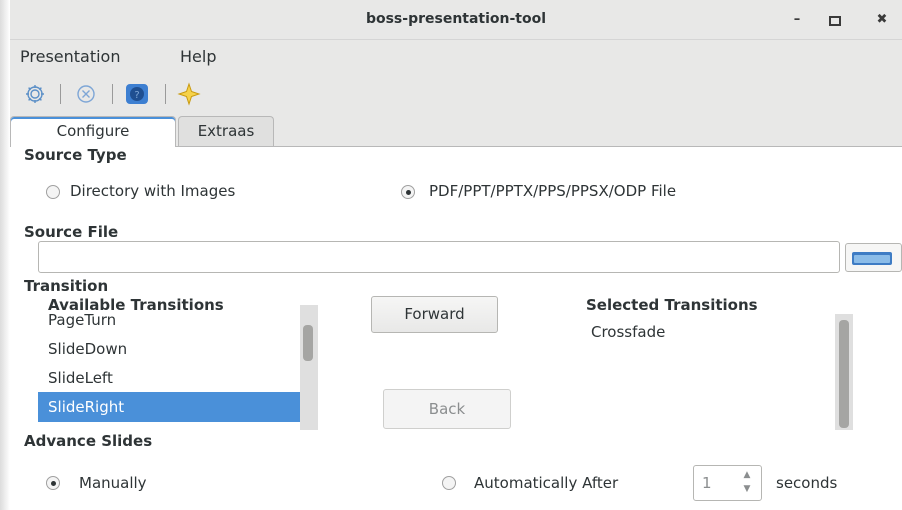 The height and width of the screenshot is (510, 902). I want to click on minimize-button: –, so click(797, 20).